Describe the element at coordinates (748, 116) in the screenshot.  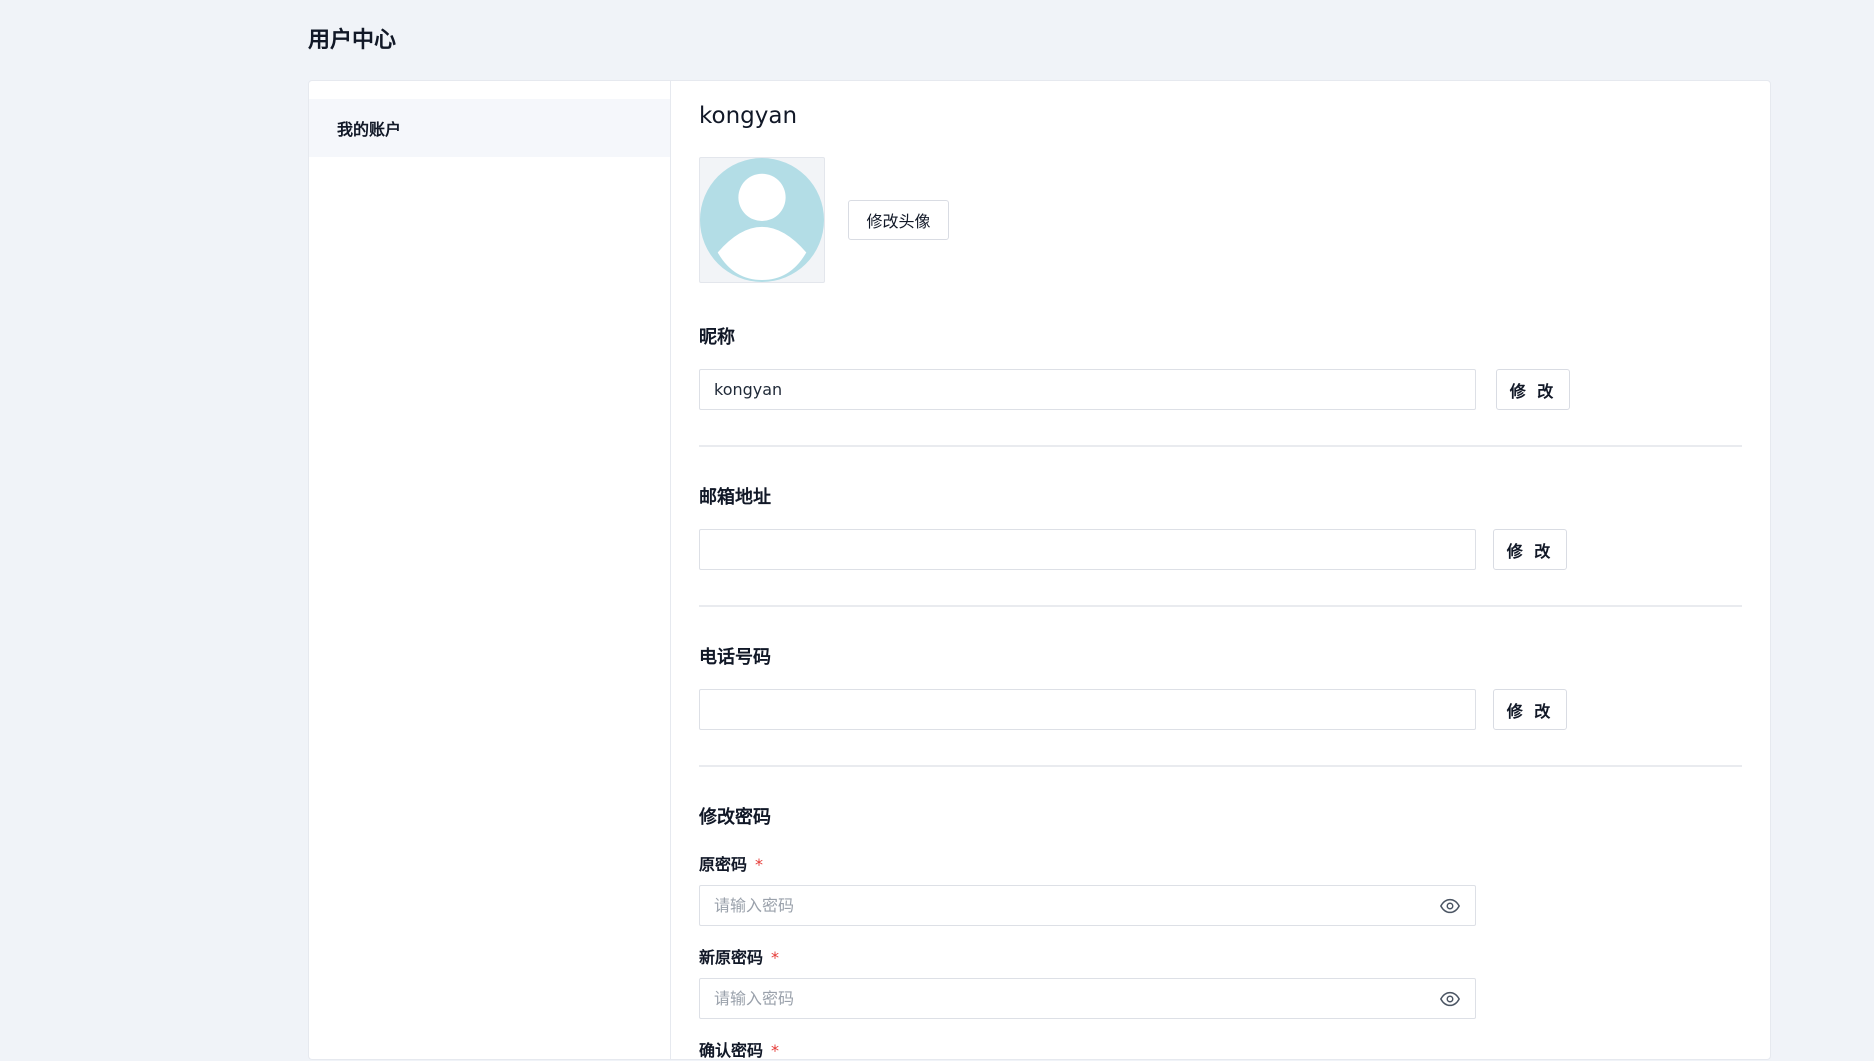
I see `username: kongyan` at that location.